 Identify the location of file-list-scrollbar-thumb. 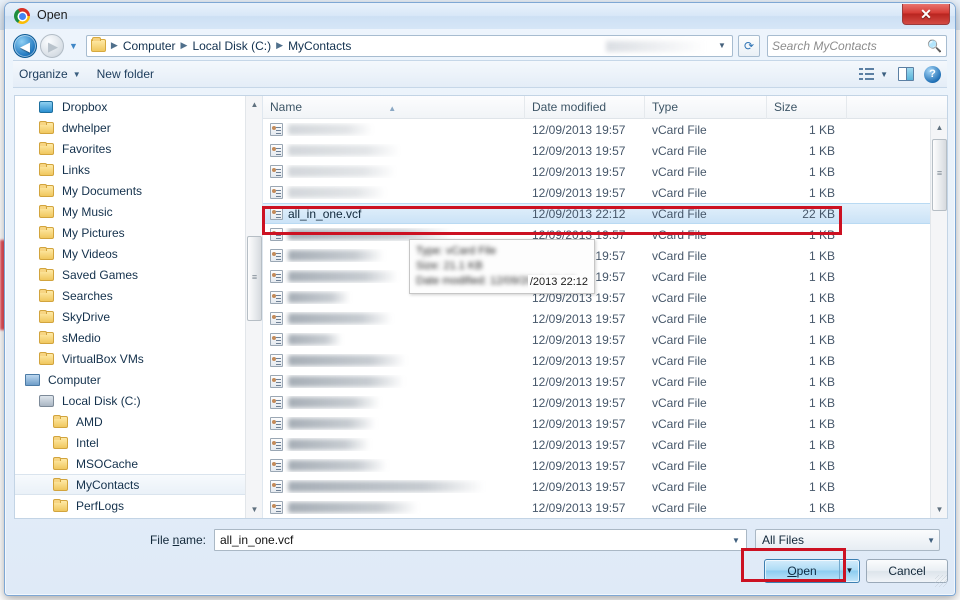
(939, 175).